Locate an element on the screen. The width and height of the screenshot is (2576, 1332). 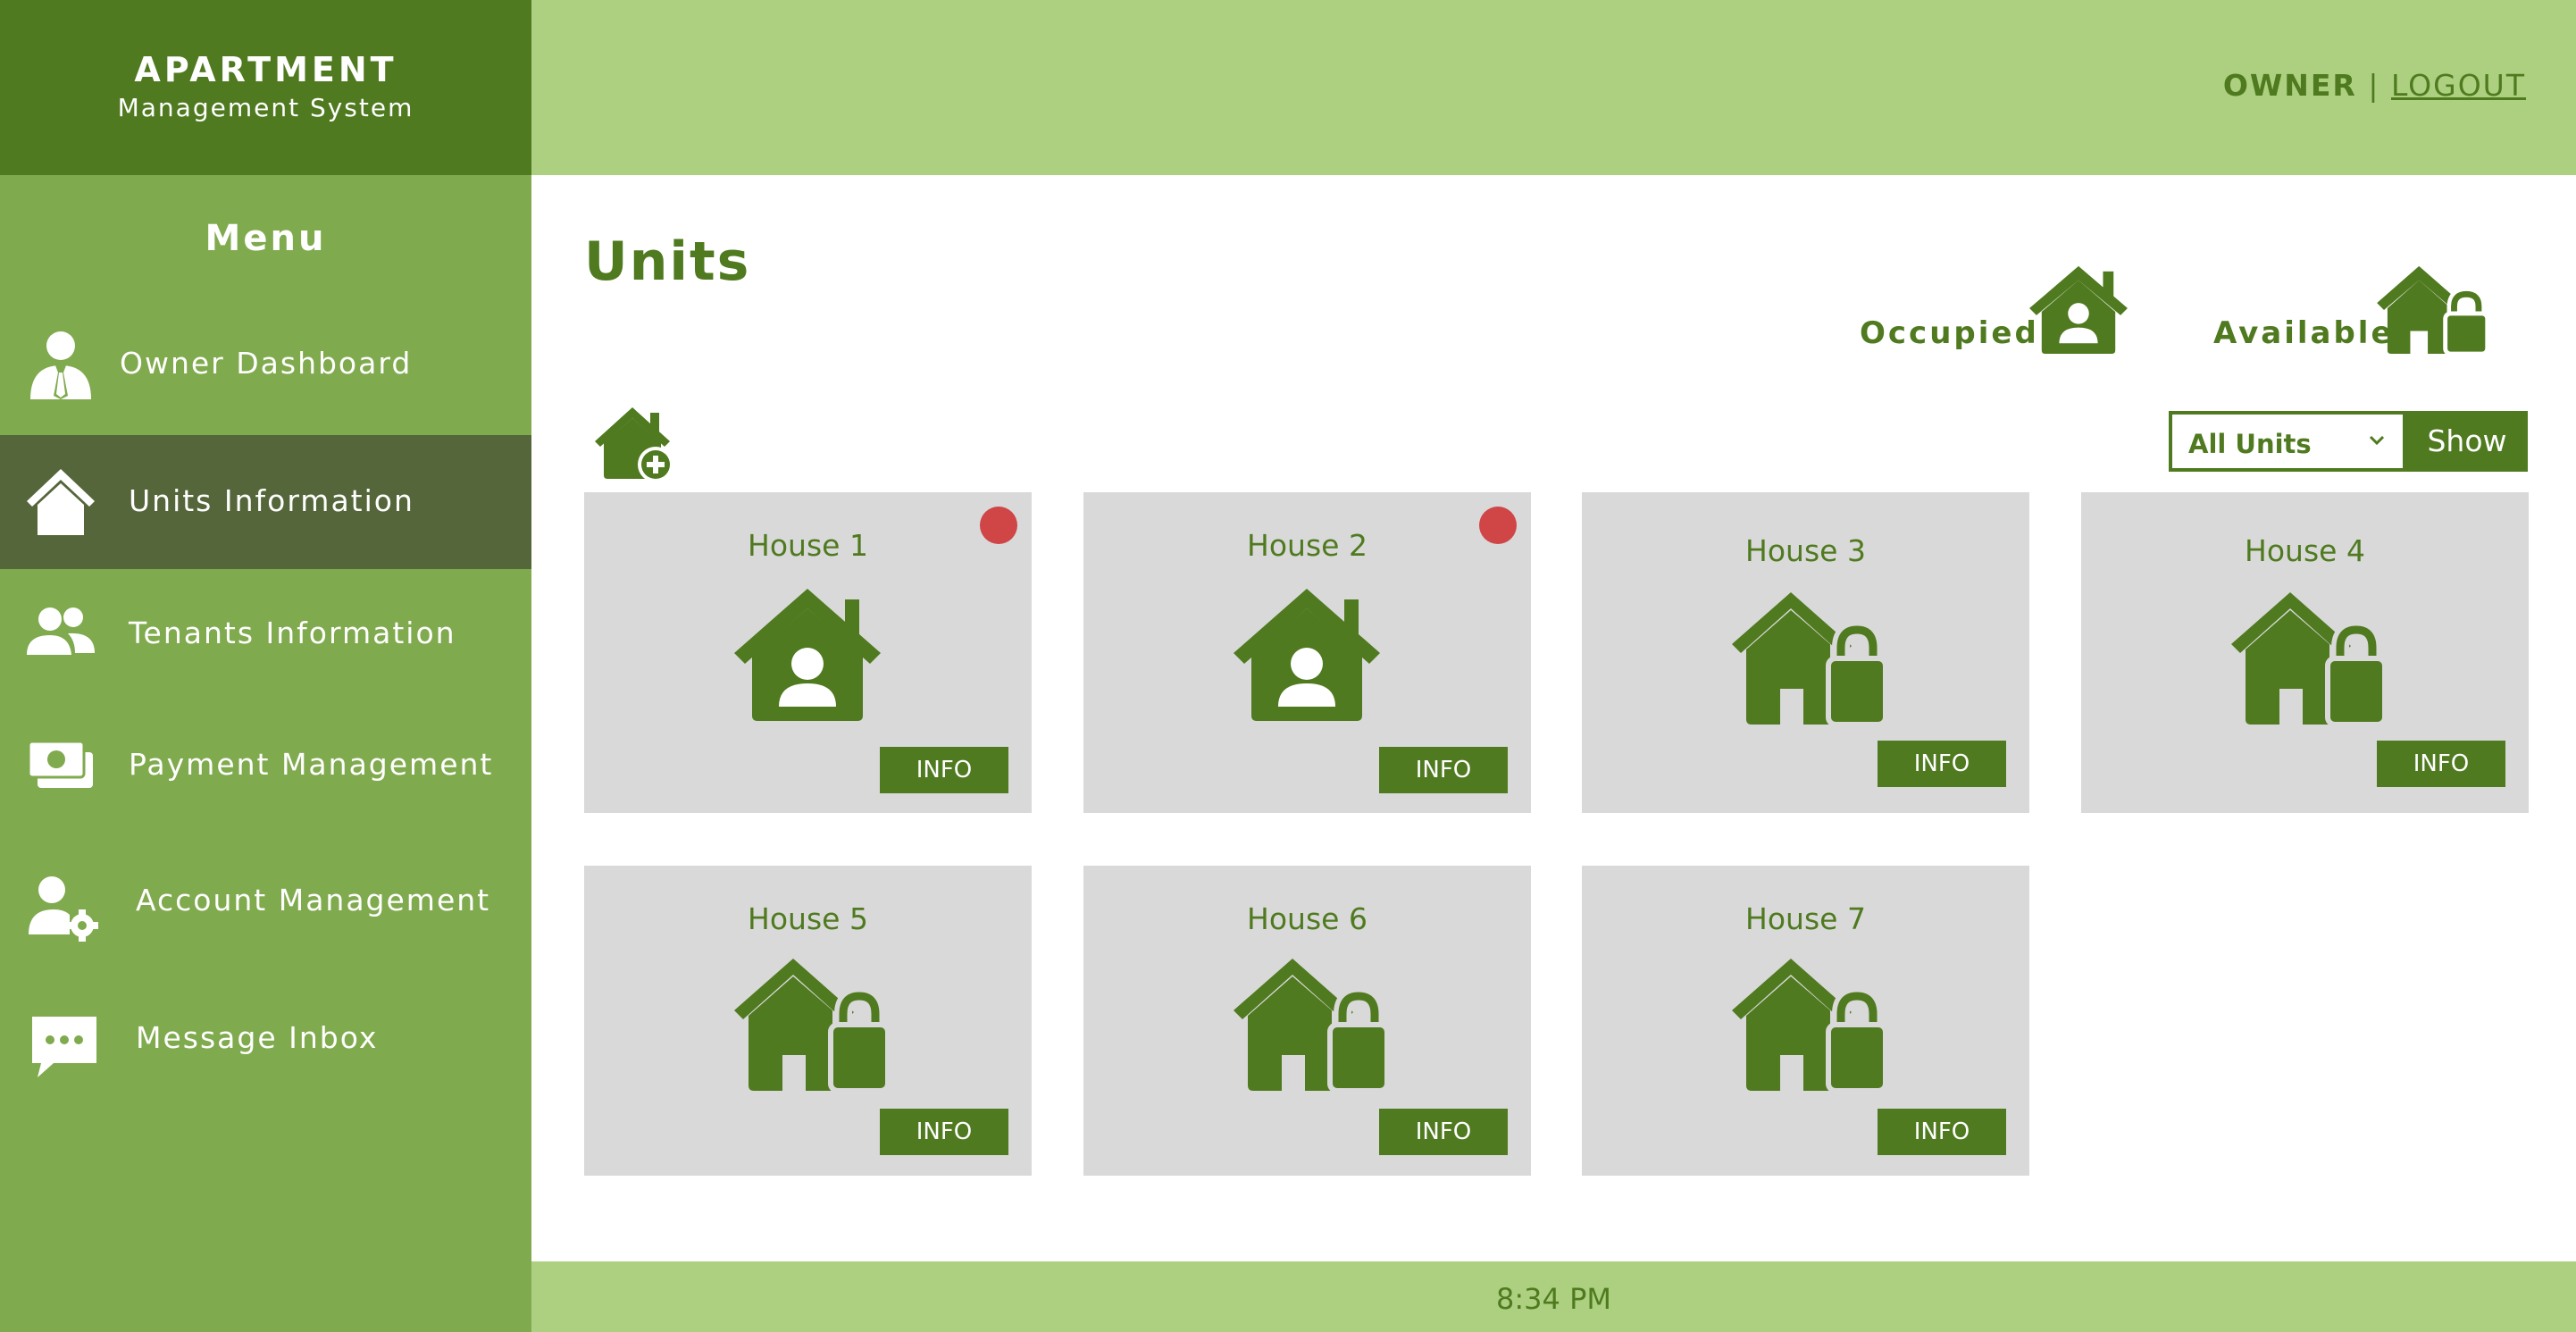
unit-card: House 3 INFO is located at coordinates (1806, 652).